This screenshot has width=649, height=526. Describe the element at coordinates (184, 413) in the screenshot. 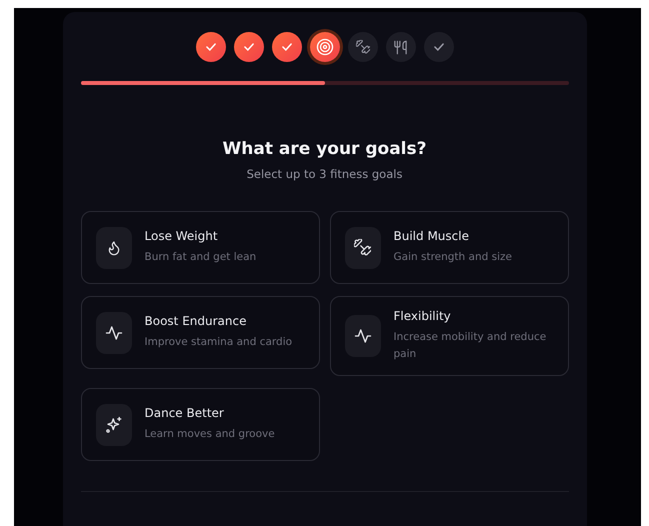

I see `goal-title: Dance Better` at that location.